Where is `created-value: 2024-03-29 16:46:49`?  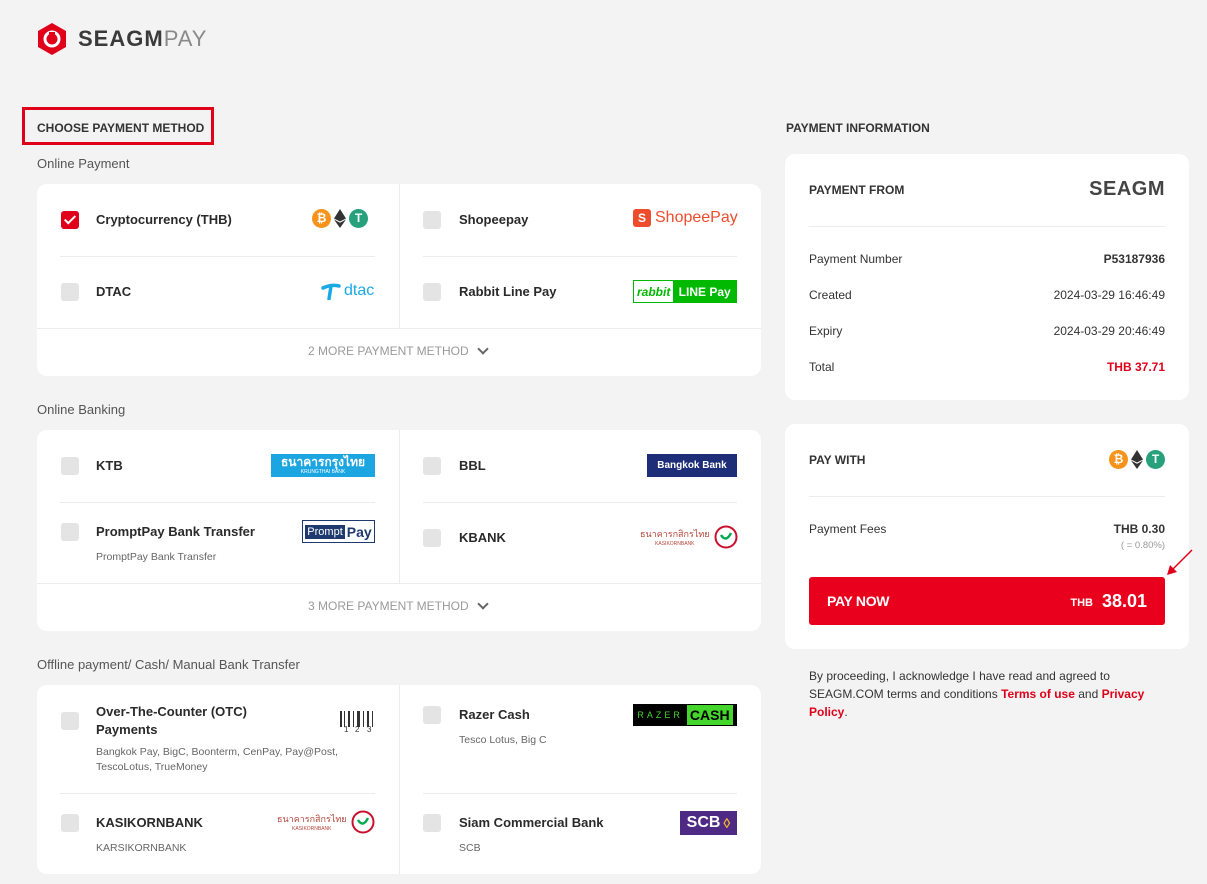 created-value: 2024-03-29 16:46:49 is located at coordinates (1109, 295).